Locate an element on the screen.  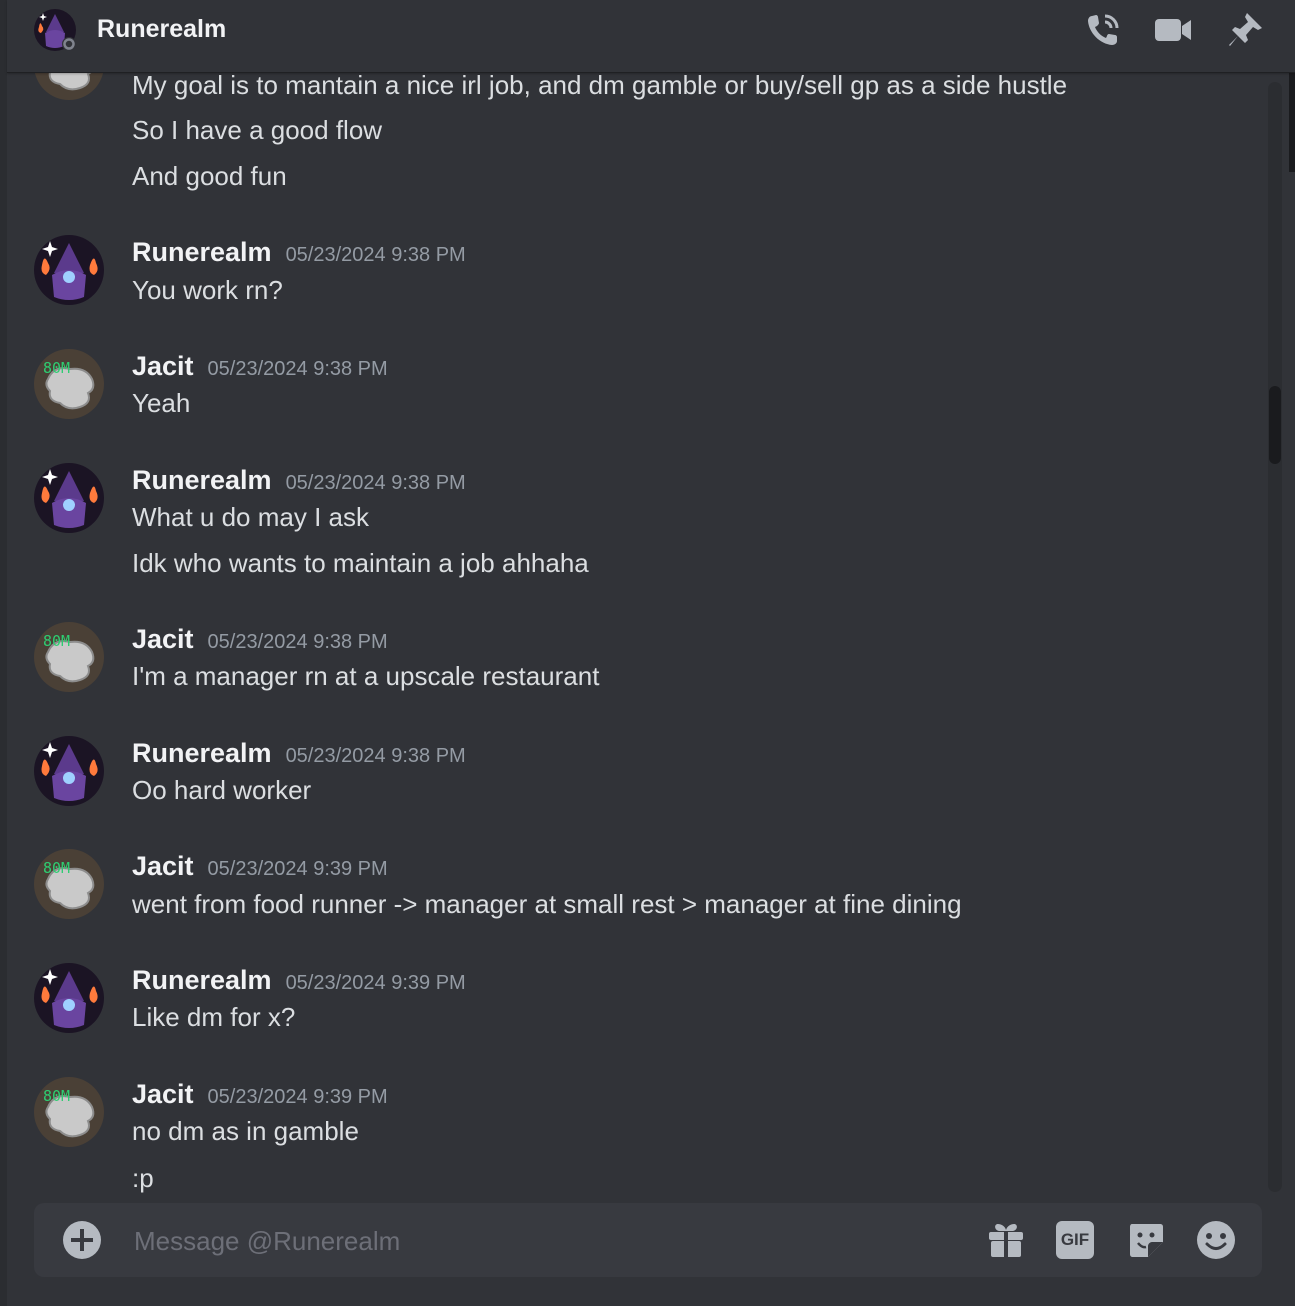
message-line: Like dm for x? is located at coordinates (214, 1017).